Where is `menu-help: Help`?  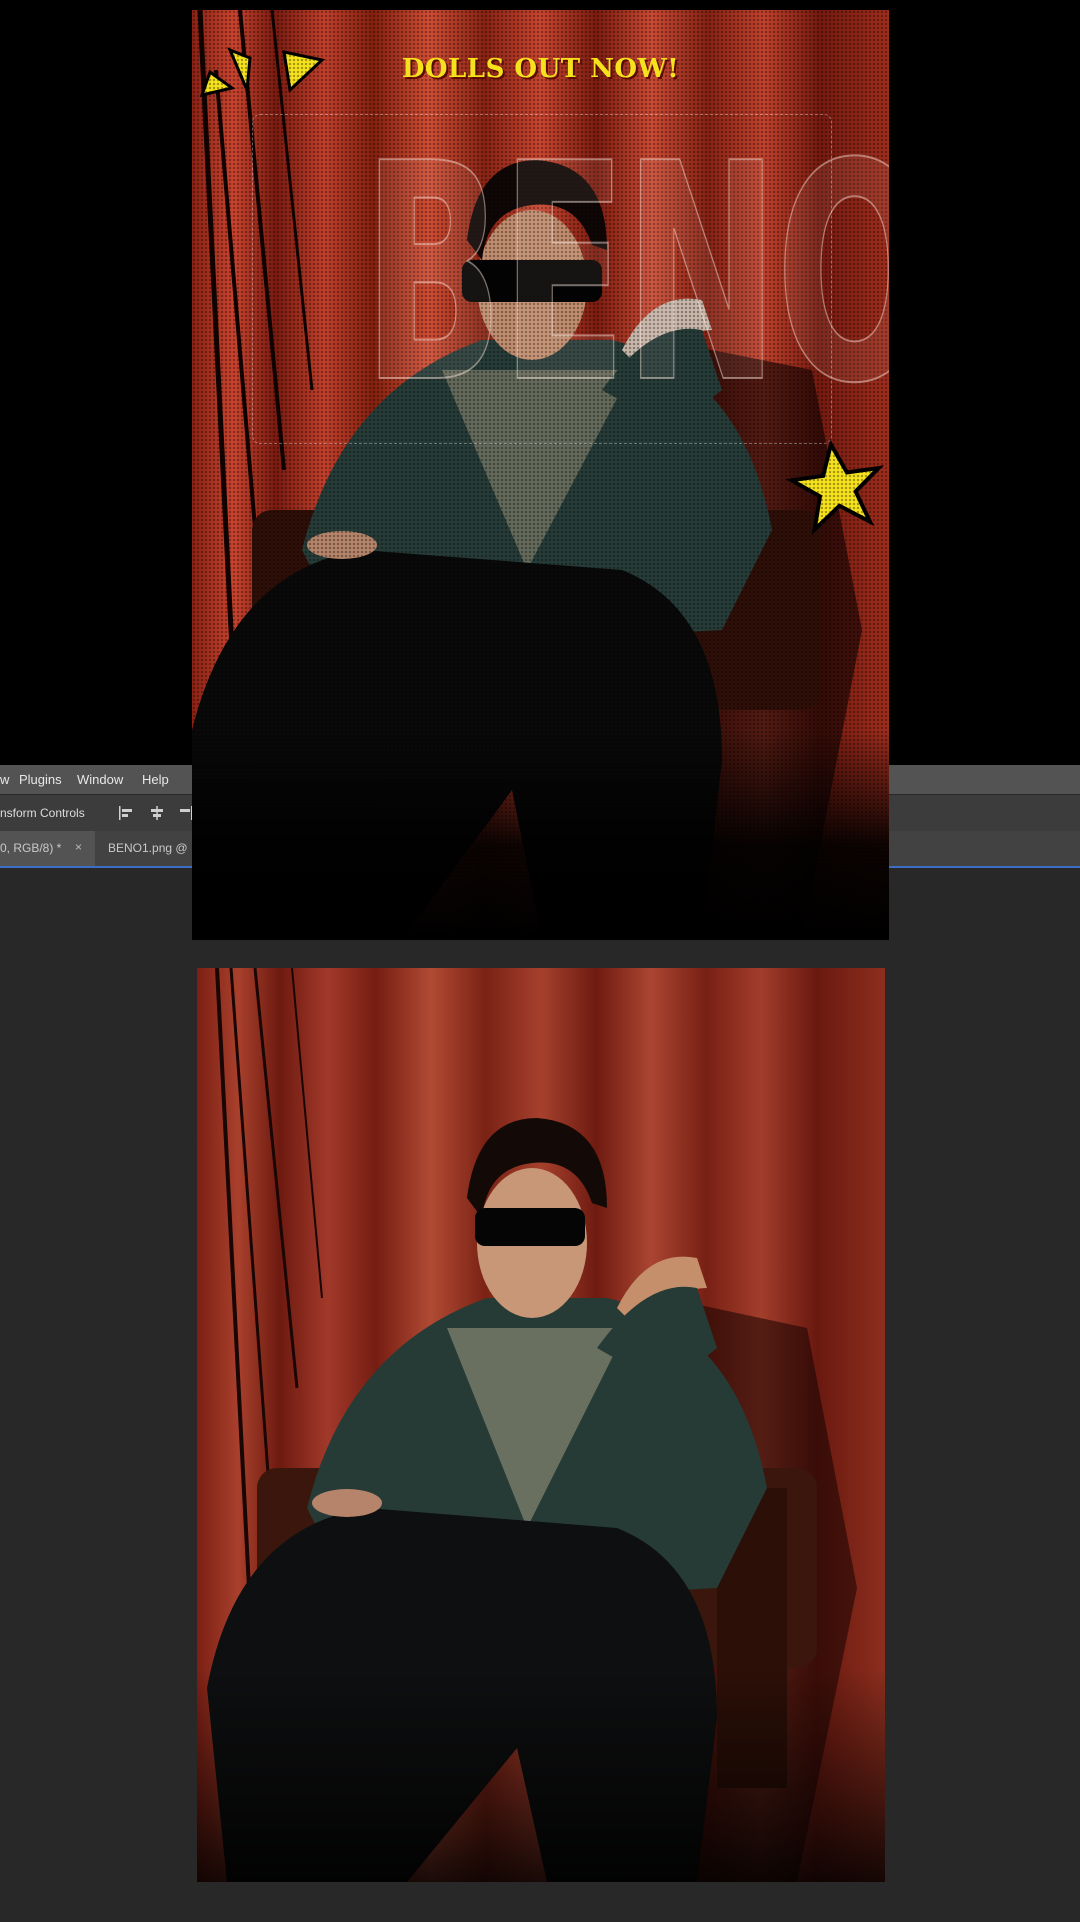 menu-help: Help is located at coordinates (155, 779).